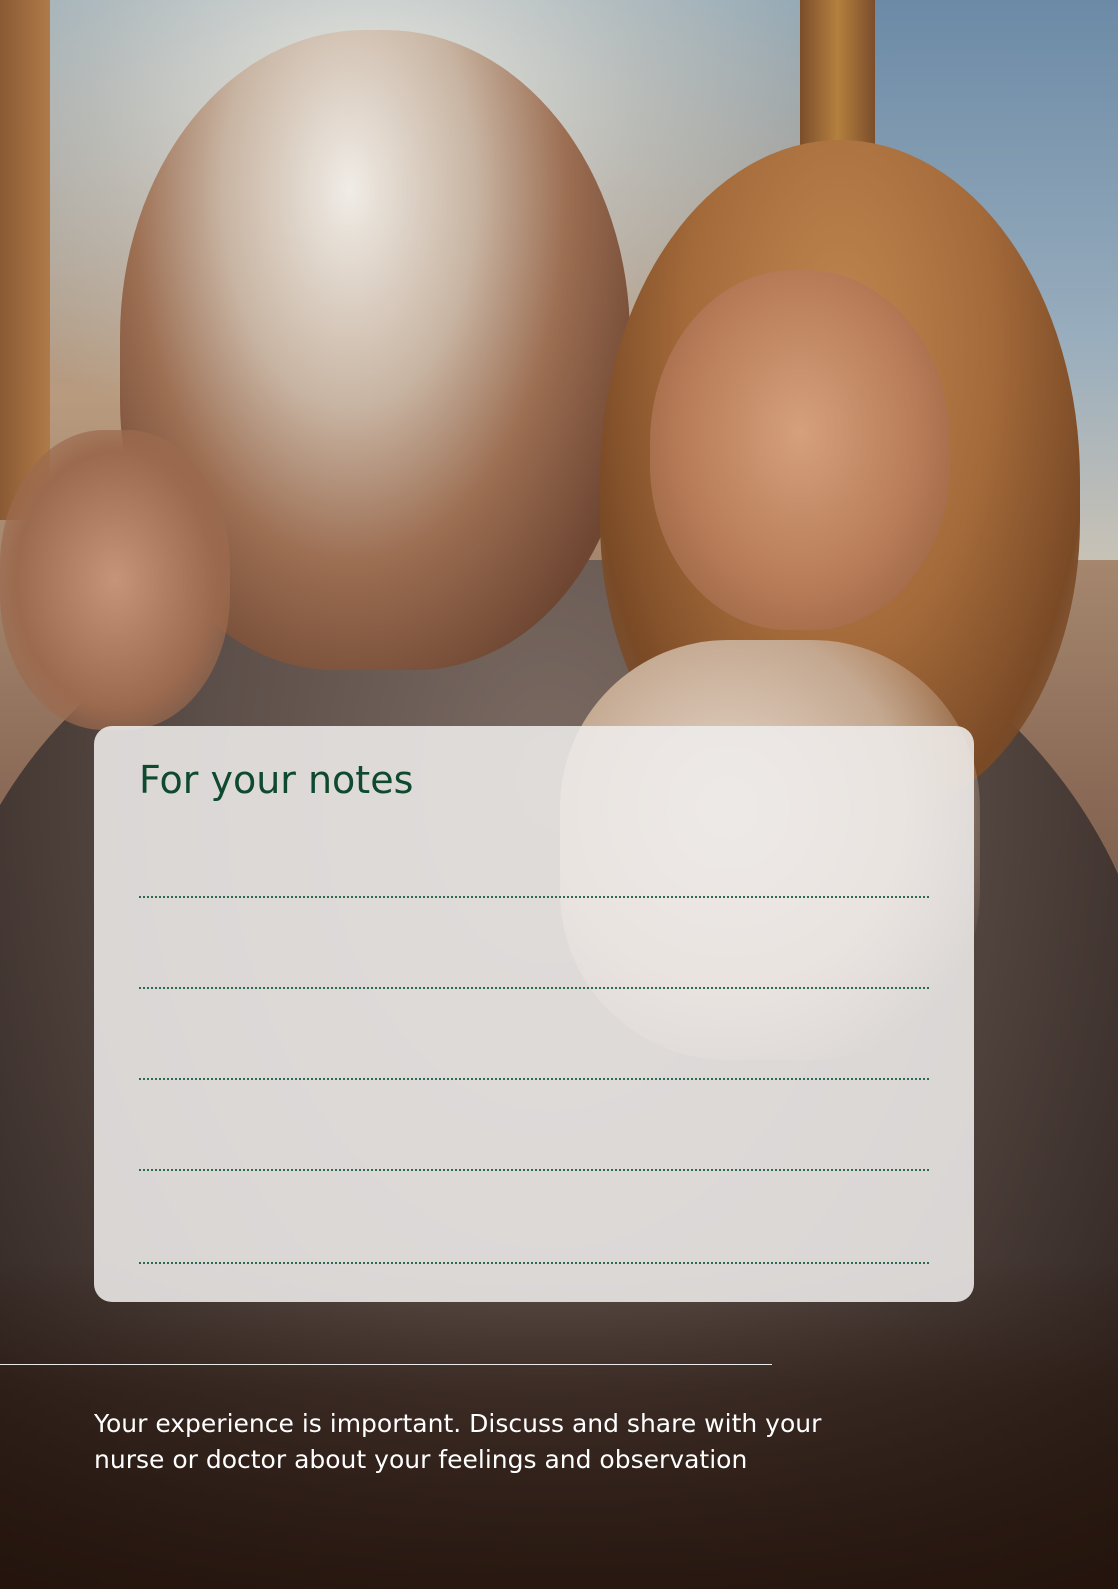  I want to click on girl-hand, so click(115, 580).